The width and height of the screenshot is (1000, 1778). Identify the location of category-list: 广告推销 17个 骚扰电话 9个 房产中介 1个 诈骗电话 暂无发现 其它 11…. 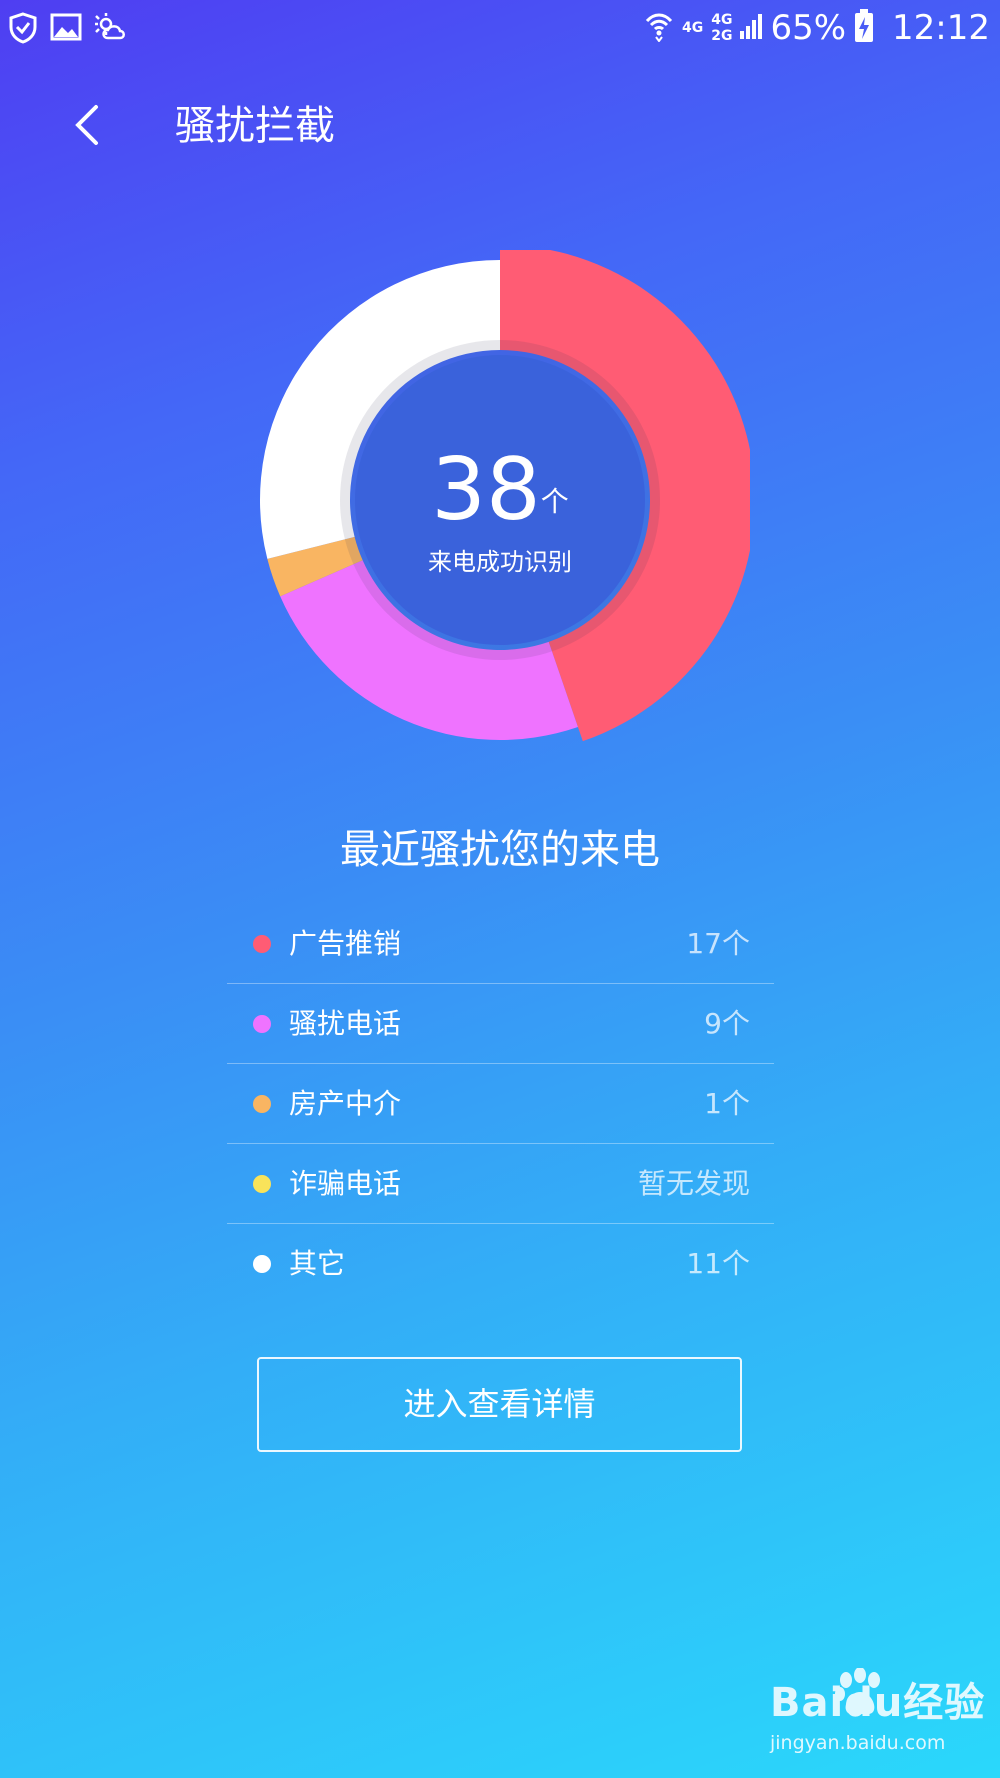
(500, 1104).